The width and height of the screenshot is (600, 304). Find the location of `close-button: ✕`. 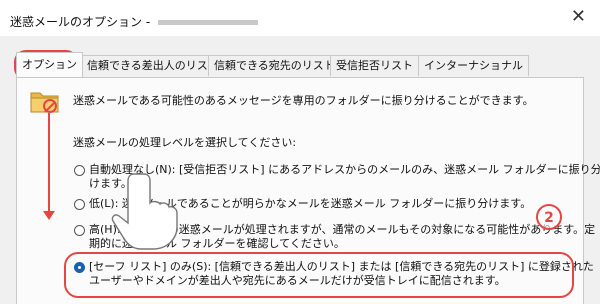

close-button: ✕ is located at coordinates (578, 17).